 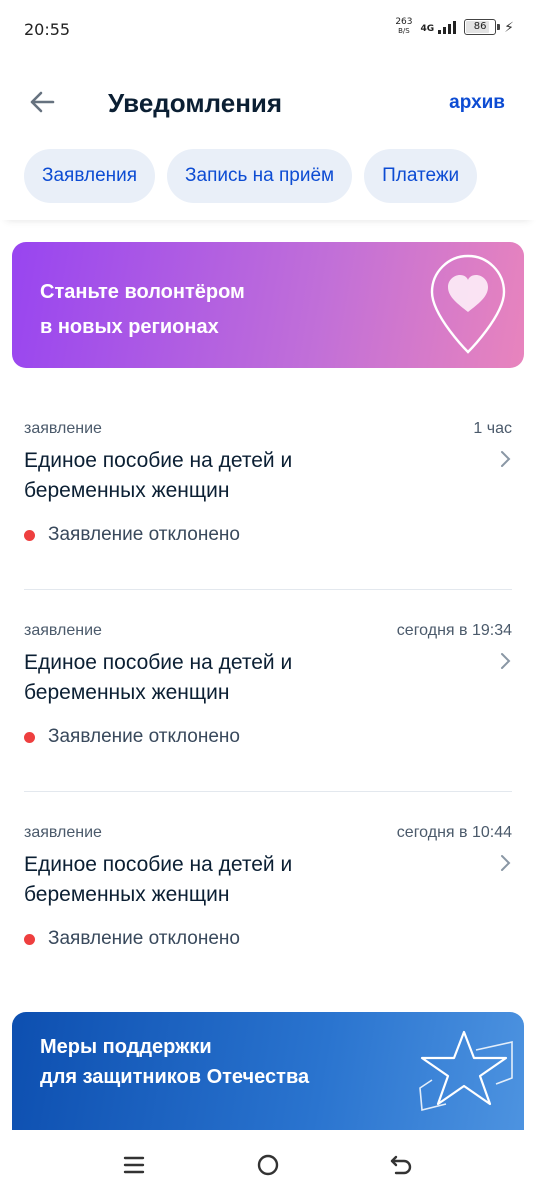 What do you see at coordinates (468, 304) in the screenshot?
I see `heart-pin-icon` at bounding box center [468, 304].